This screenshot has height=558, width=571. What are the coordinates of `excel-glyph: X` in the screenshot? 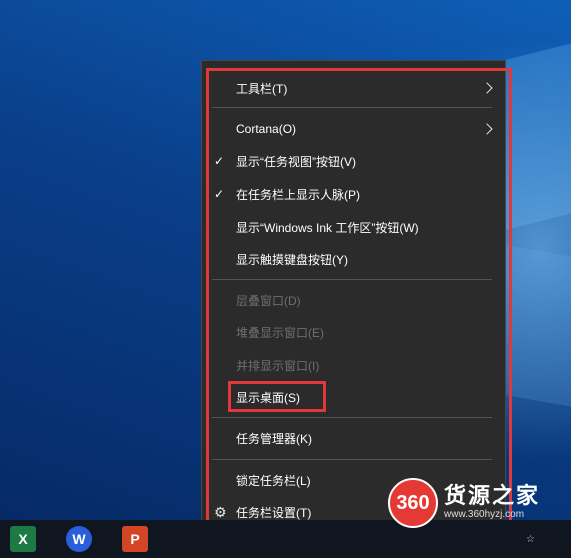 It's located at (23, 539).